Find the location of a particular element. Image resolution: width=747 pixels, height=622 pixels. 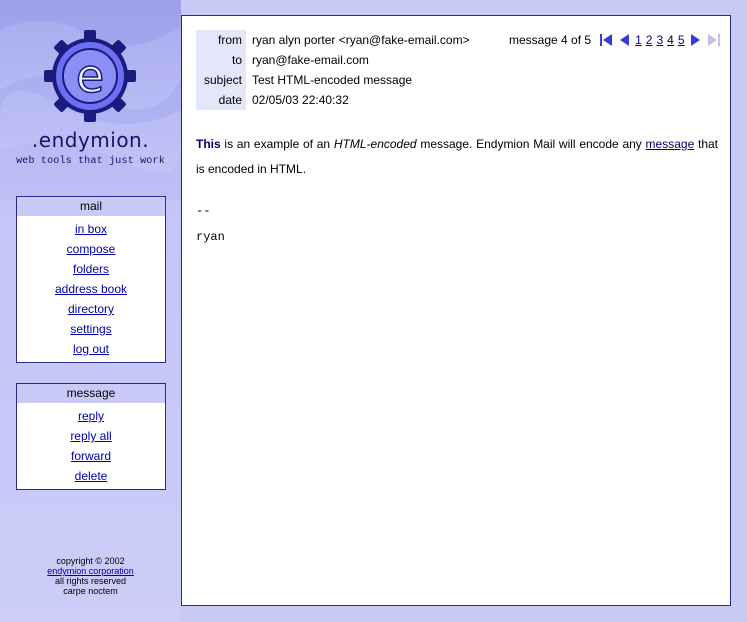

svg-text: e is located at coordinates (90, 76).